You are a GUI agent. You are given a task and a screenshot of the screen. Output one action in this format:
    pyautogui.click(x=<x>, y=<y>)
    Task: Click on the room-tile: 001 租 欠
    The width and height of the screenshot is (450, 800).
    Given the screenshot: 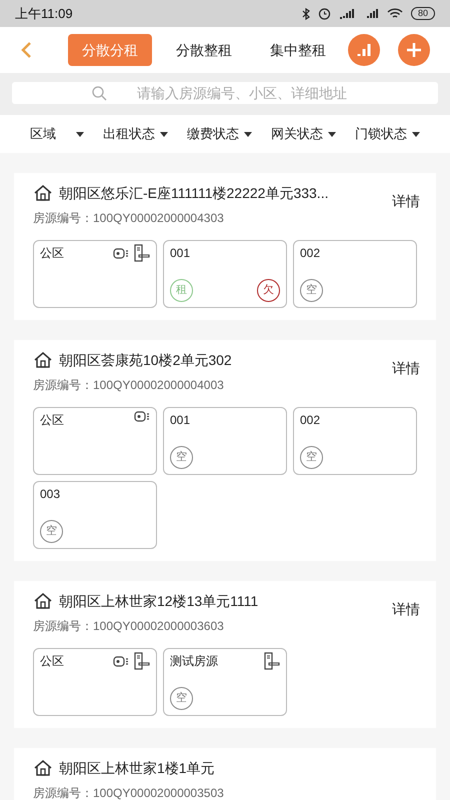 What is the action you would take?
    pyautogui.click(x=225, y=274)
    